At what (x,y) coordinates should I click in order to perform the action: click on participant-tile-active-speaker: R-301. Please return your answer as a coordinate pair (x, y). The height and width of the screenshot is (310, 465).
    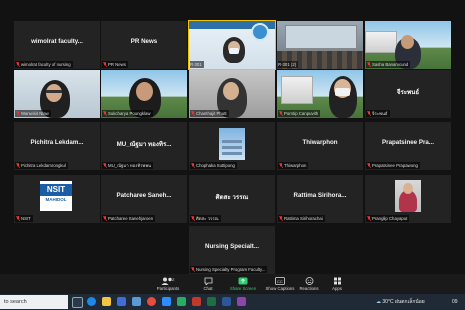
    Looking at the image, I should click on (232, 45).